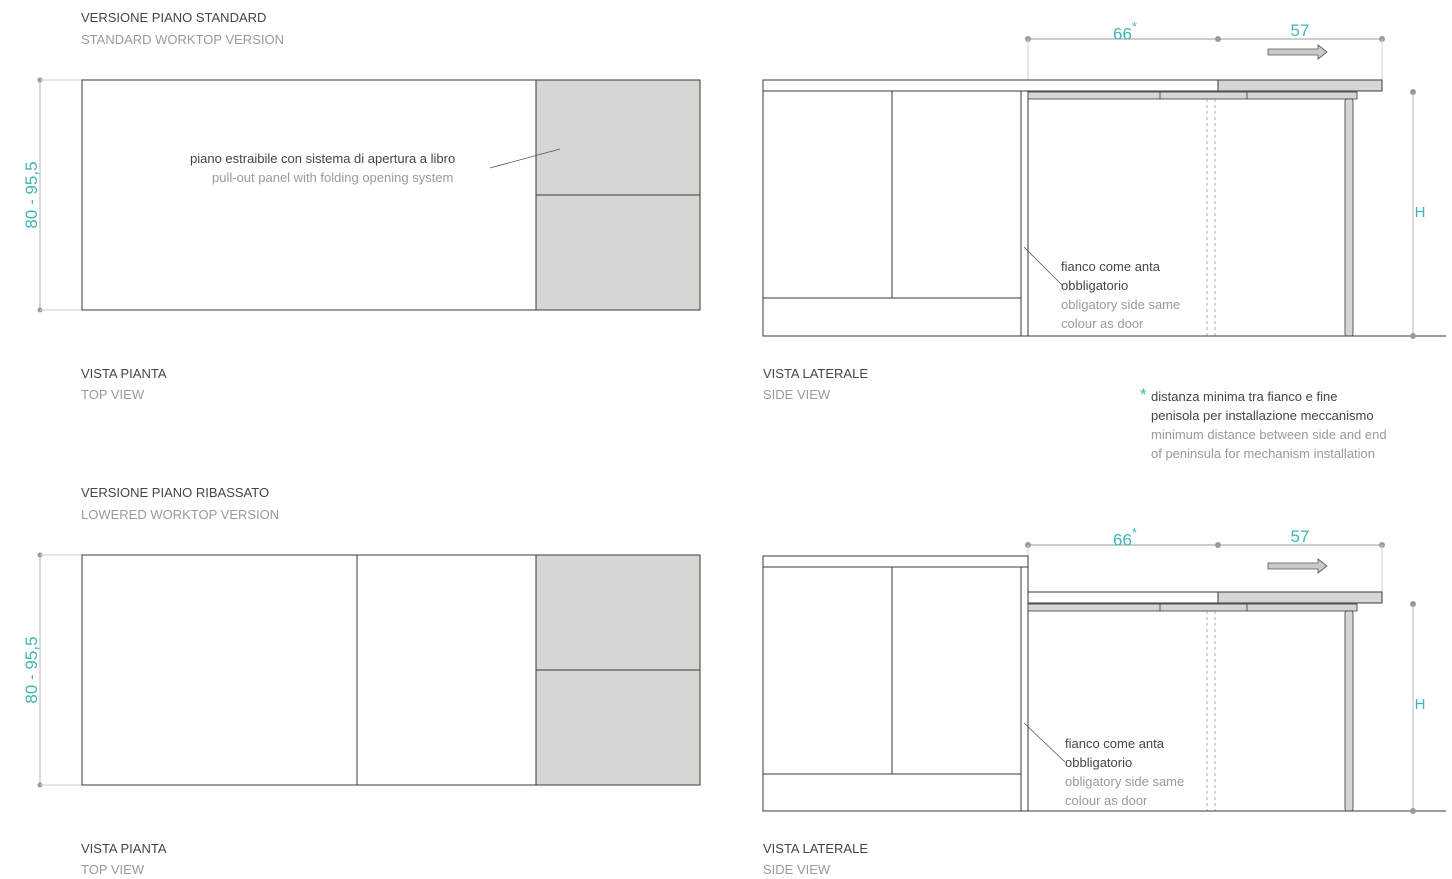 This screenshot has height=879, width=1452. What do you see at coordinates (1269, 434) in the screenshot?
I see `footnote-en-1: minimum distance between side and end` at bounding box center [1269, 434].